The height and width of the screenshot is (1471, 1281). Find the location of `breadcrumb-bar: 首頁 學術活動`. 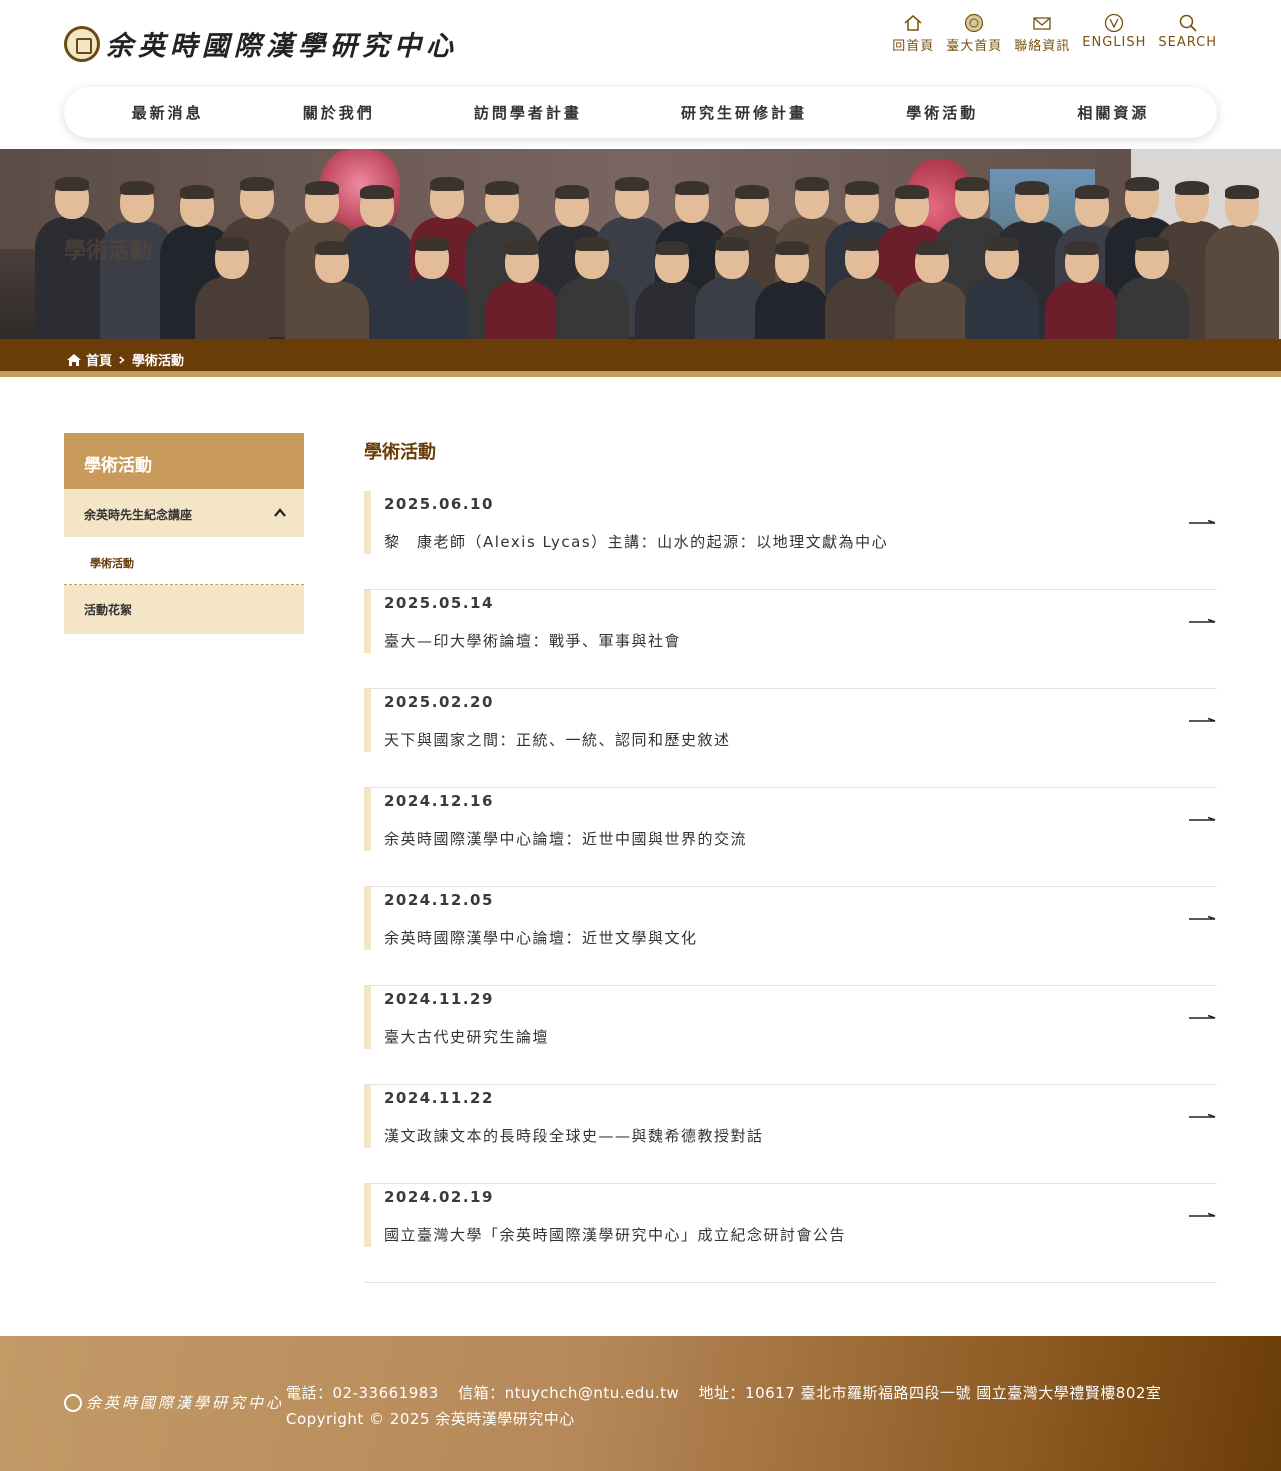

breadcrumb-bar: 首頁 學術活動 is located at coordinates (640, 358).